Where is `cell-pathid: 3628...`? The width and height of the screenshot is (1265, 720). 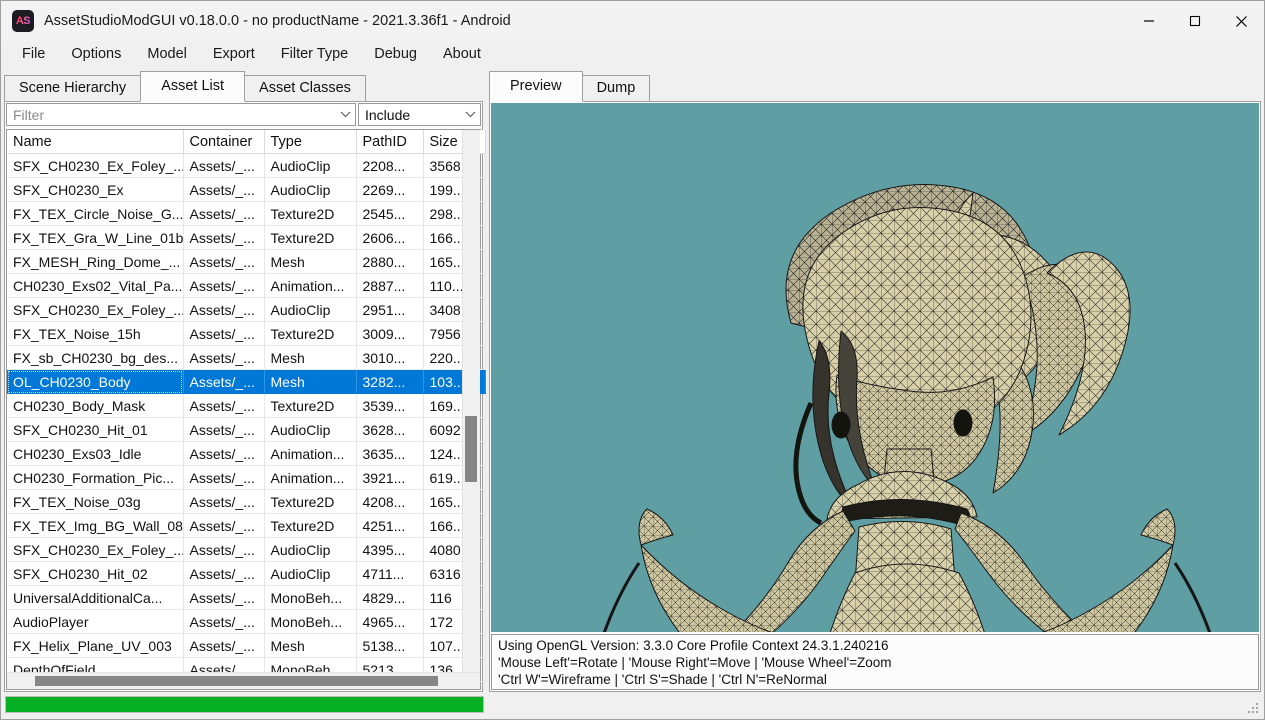 cell-pathid: 3628... is located at coordinates (390, 429).